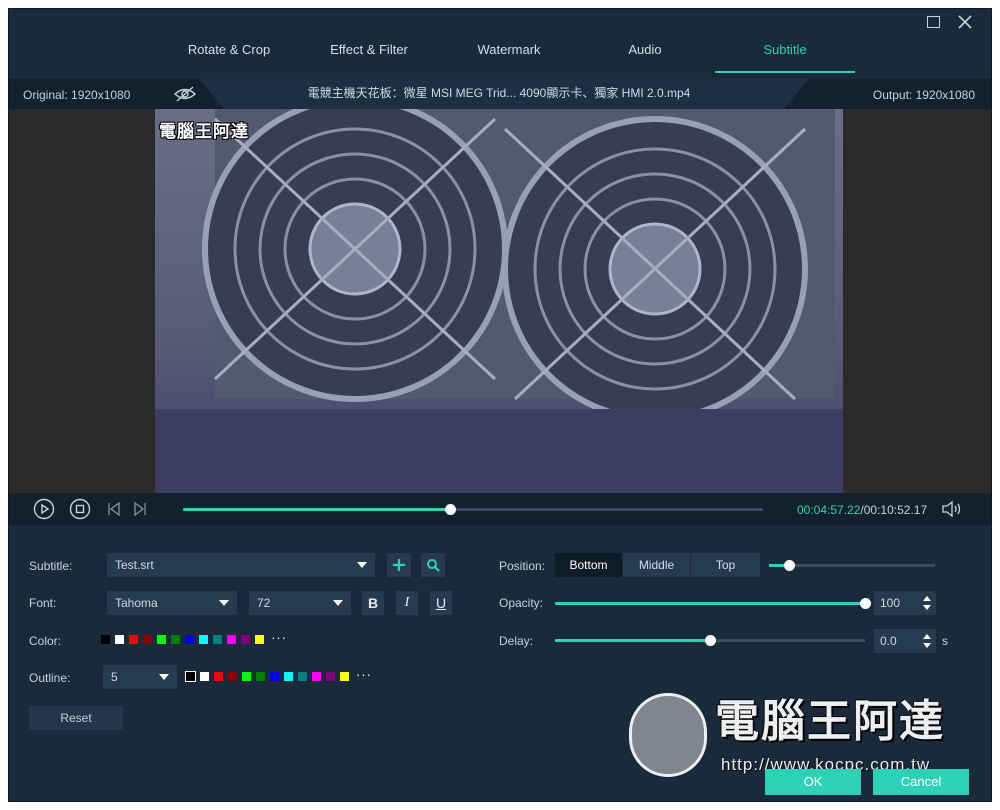 The image size is (1000, 810). Describe the element at coordinates (632, 640) in the screenshot. I see `delay-fill` at that location.